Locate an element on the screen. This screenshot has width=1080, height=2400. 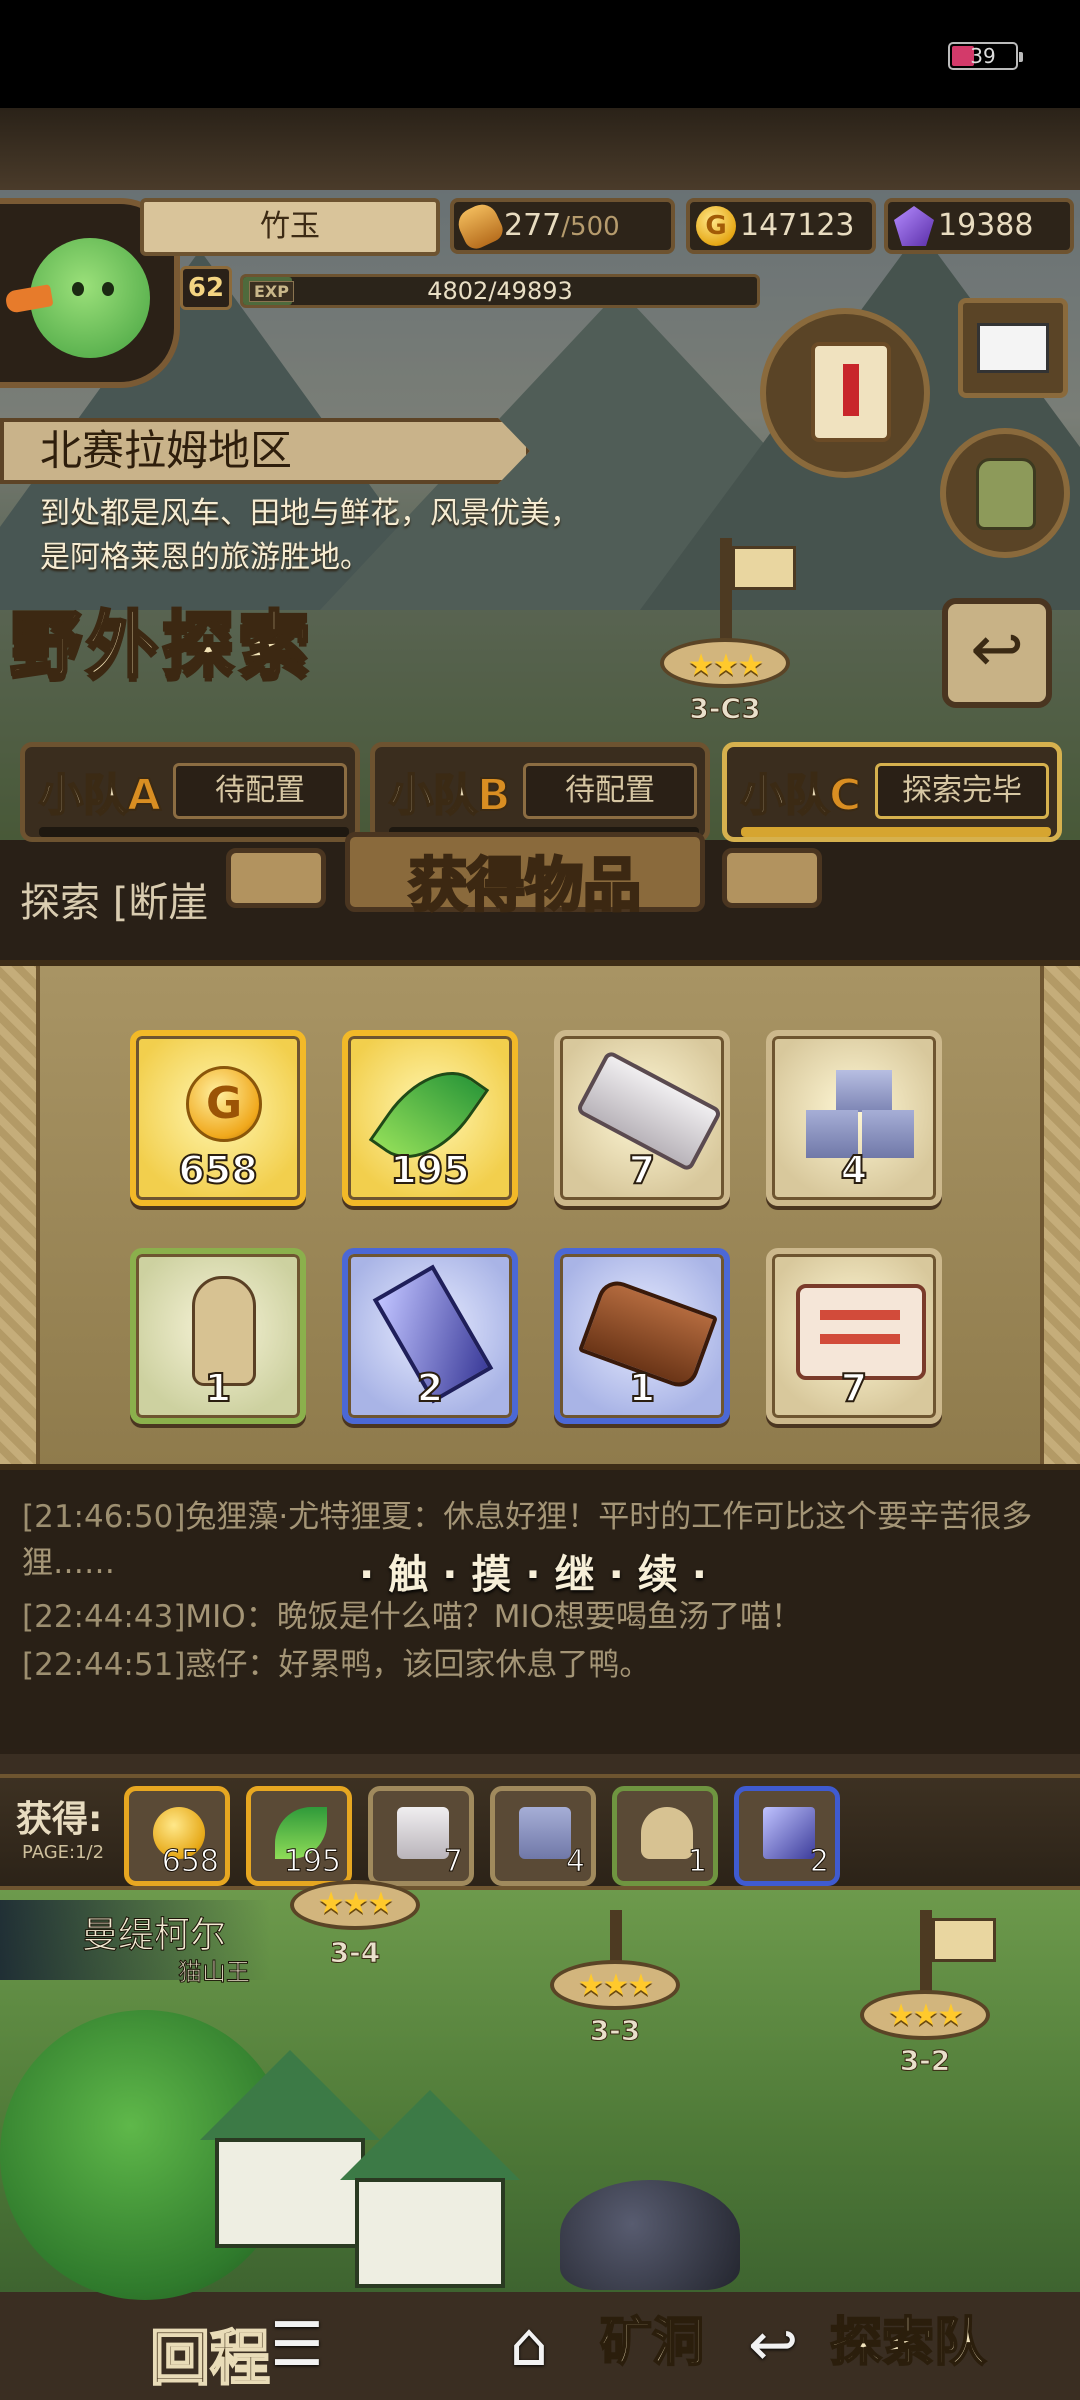
reward-item-stone-slab: 7 is located at coordinates (642, 1118).